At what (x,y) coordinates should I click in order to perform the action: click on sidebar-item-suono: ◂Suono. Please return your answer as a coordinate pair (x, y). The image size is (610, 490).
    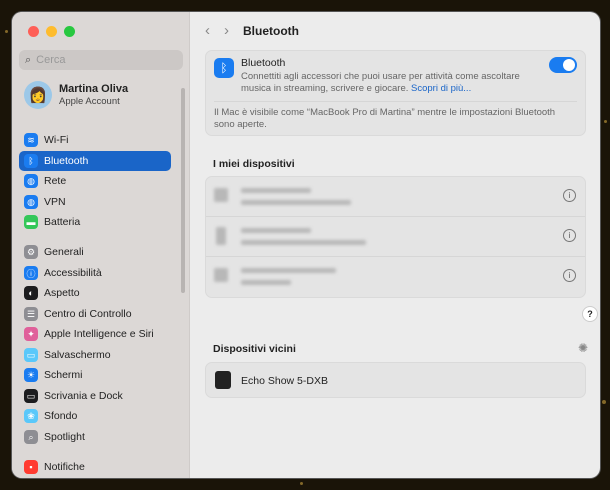
    Looking at the image, I should click on (95, 477).